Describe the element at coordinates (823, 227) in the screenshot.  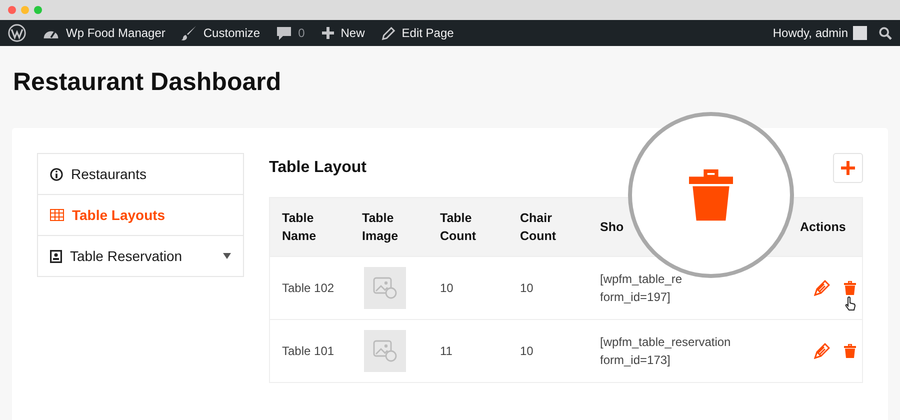
I see `column-header: Actions` at that location.